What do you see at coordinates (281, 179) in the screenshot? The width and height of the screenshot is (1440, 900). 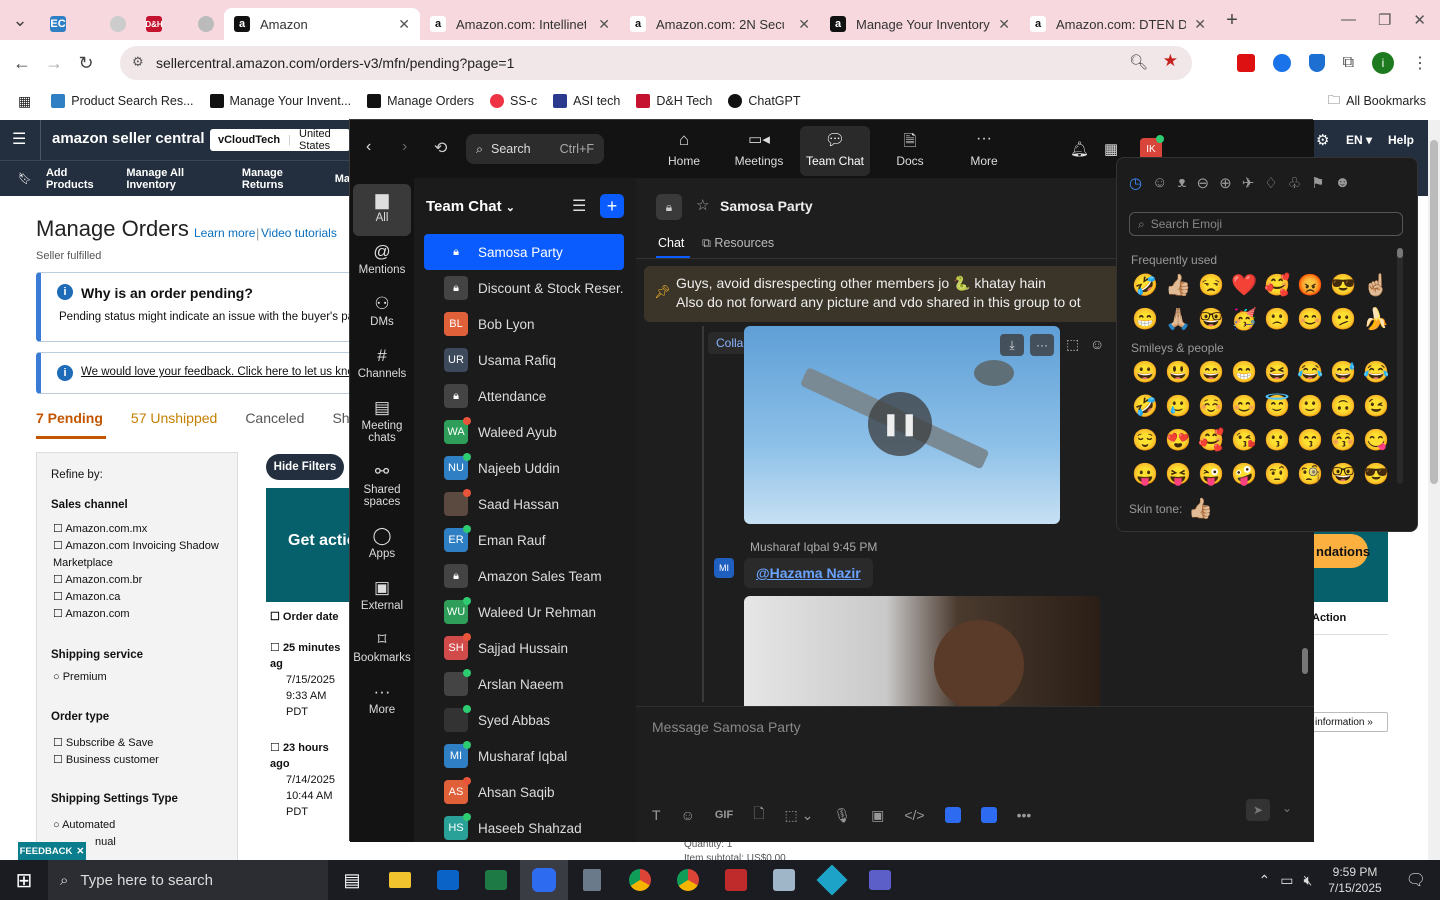 I see `nav-manage-returns: Manage Returns` at bounding box center [281, 179].